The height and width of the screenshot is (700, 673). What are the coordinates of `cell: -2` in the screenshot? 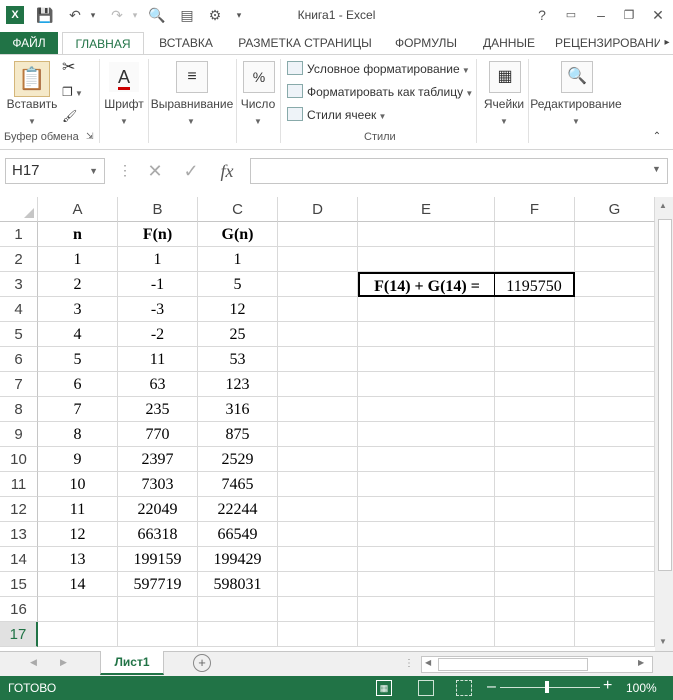 It's located at (158, 334).